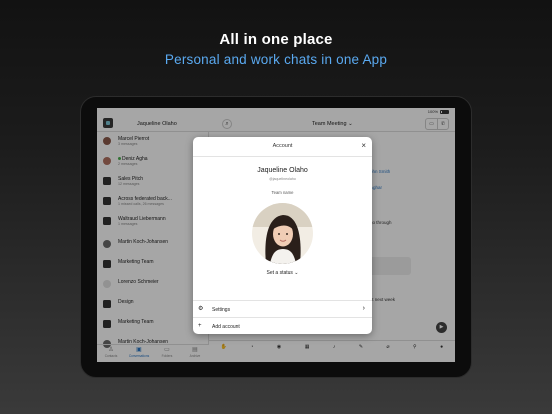  I want to click on tab-label: Contacts, so click(111, 356).